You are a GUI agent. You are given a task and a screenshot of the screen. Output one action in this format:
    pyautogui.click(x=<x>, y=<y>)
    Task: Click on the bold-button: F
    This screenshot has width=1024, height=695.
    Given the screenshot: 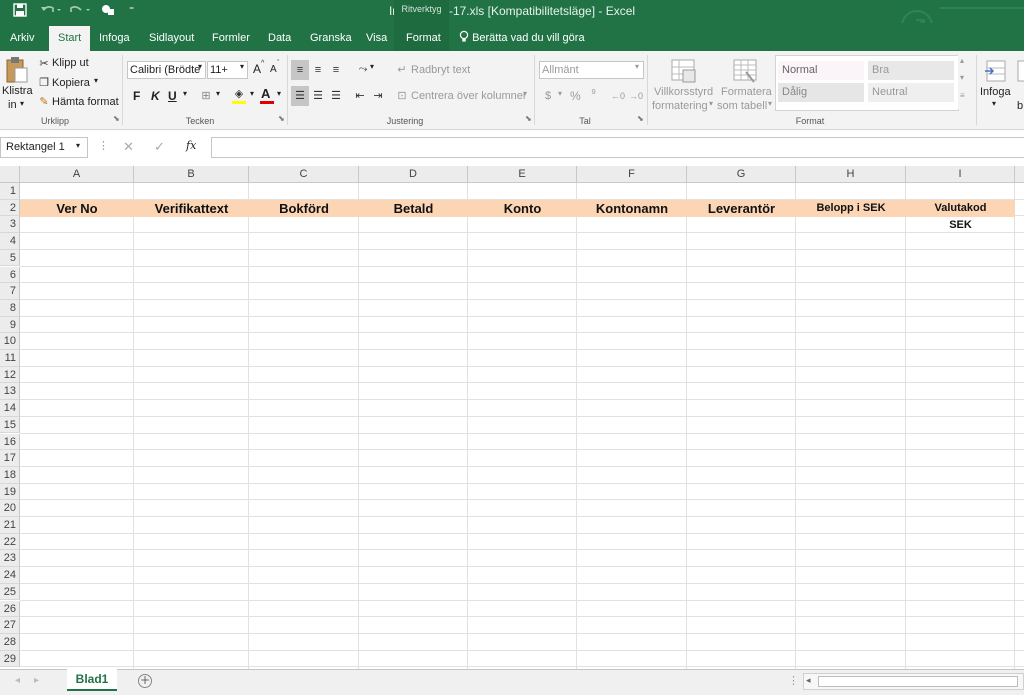 What is the action you would take?
    pyautogui.click(x=136, y=96)
    